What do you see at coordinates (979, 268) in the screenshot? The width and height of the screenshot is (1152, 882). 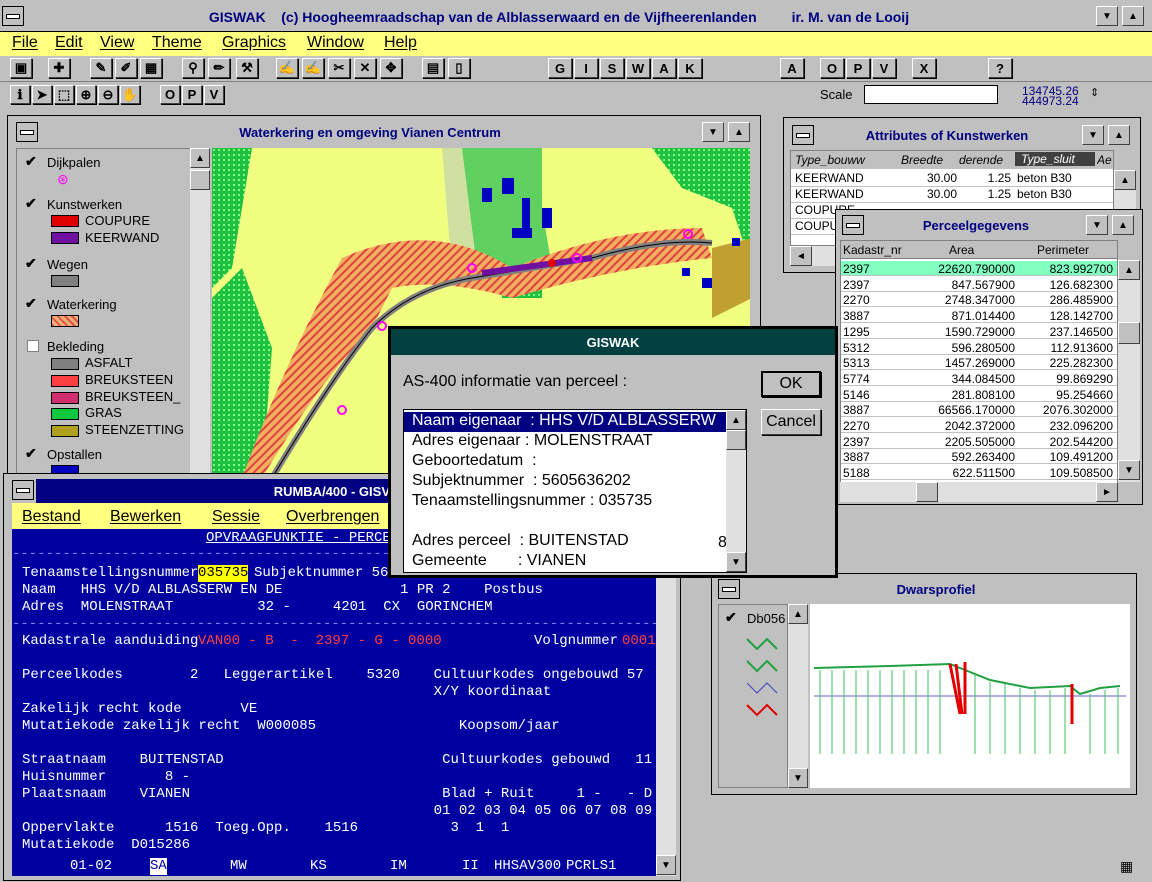 I see `table-row: 2397 22620.790000 823.992700` at bounding box center [979, 268].